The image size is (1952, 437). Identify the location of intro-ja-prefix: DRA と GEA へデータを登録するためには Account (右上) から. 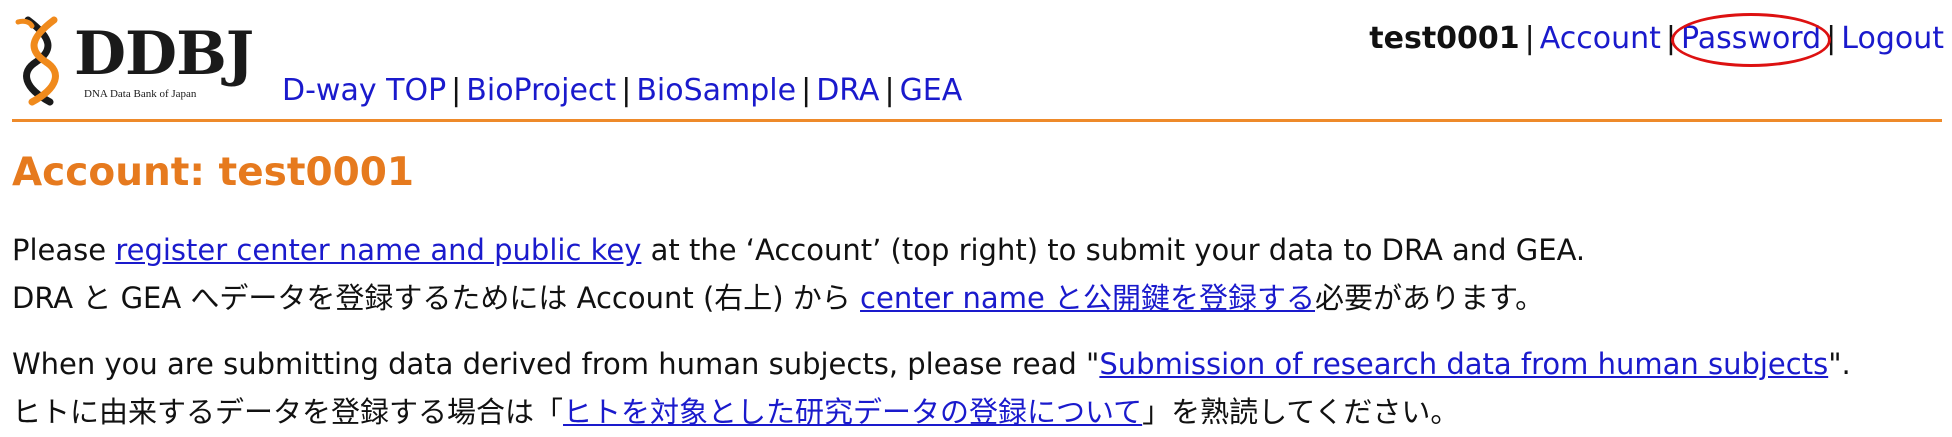
(436, 298).